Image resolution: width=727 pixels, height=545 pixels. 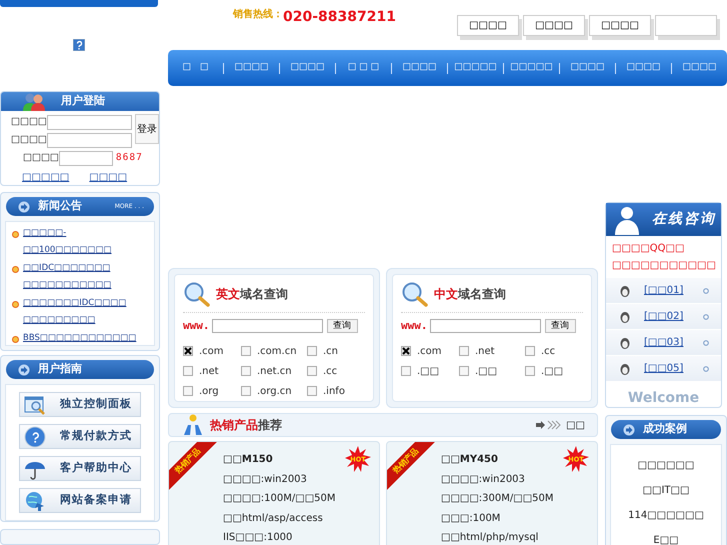 I want to click on guide-button: 独立控制面板, so click(x=80, y=404).